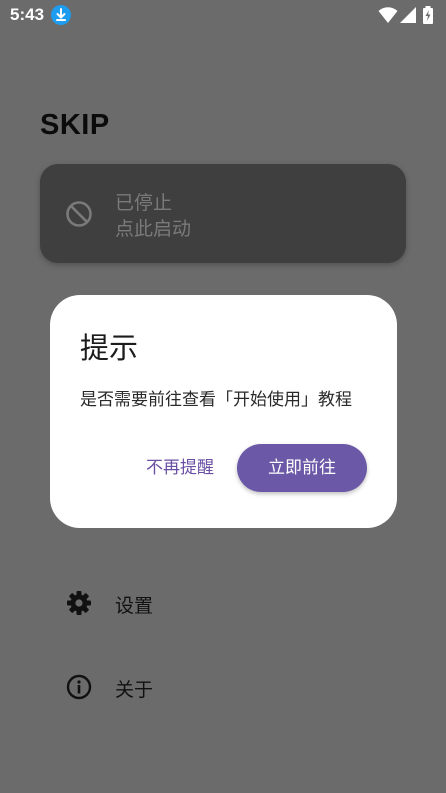  Describe the element at coordinates (302, 468) in the screenshot. I see `go-now-button: 立即前往` at that location.